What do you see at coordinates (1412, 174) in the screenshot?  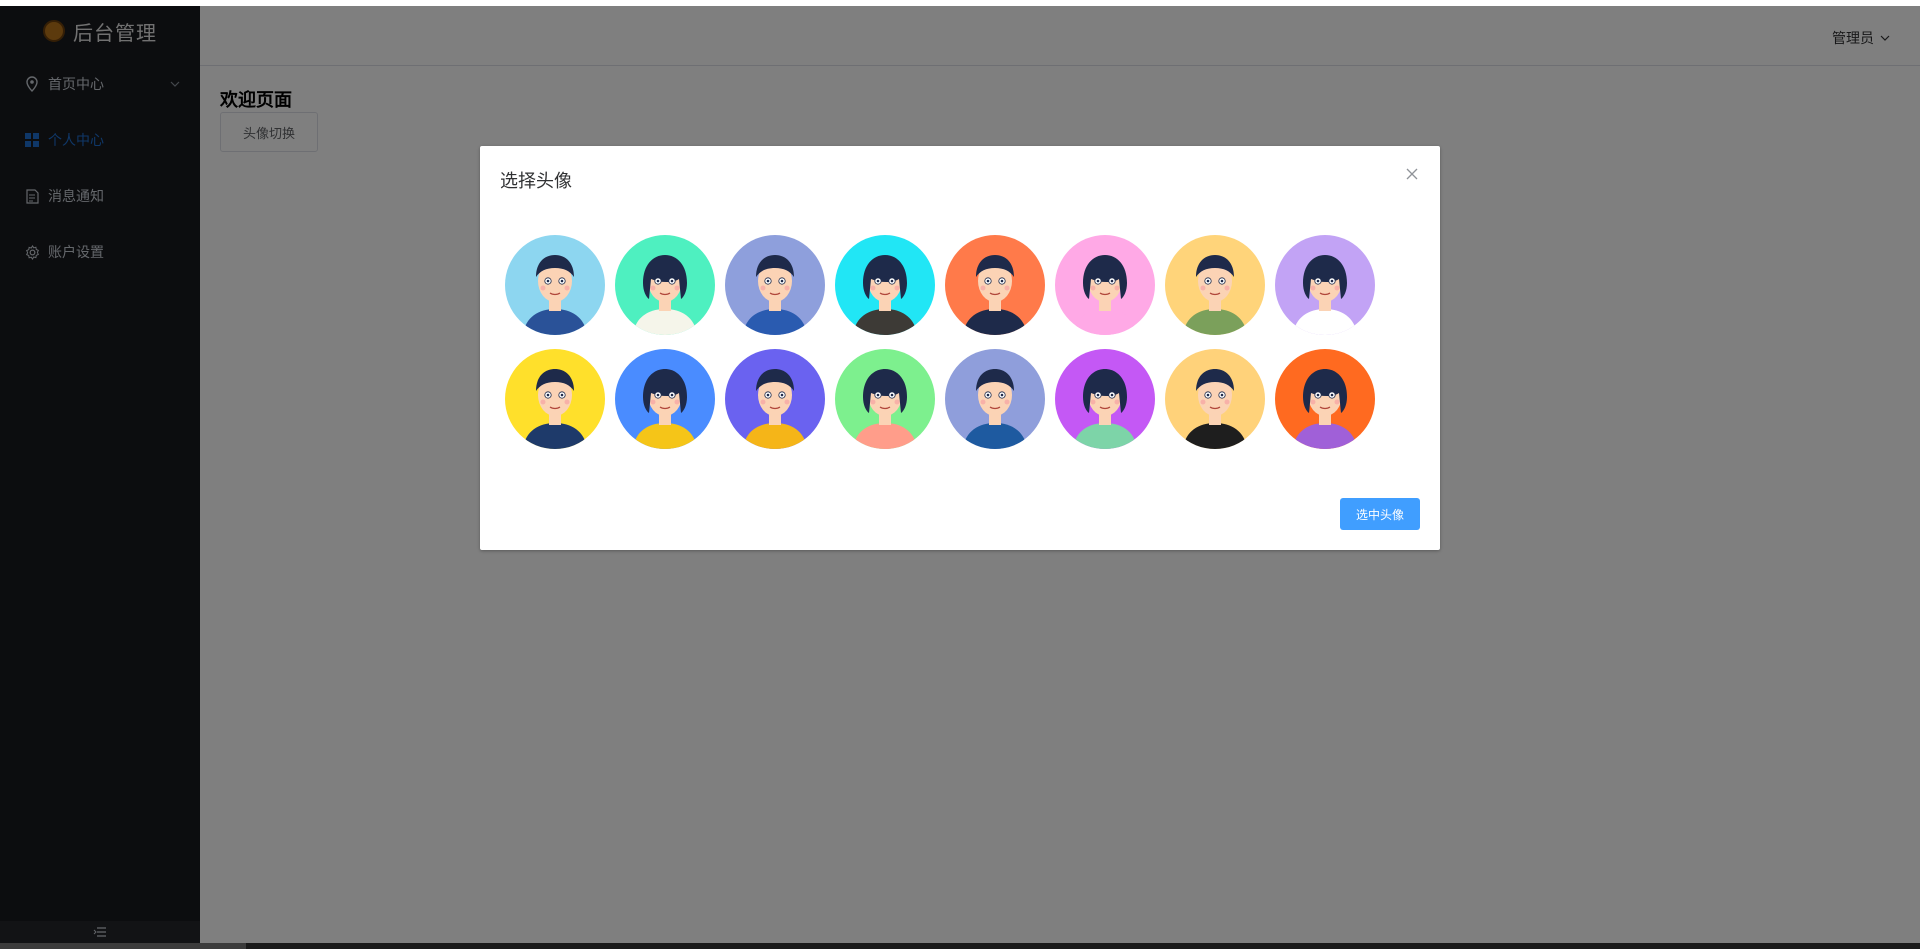 I see `close-icon` at bounding box center [1412, 174].